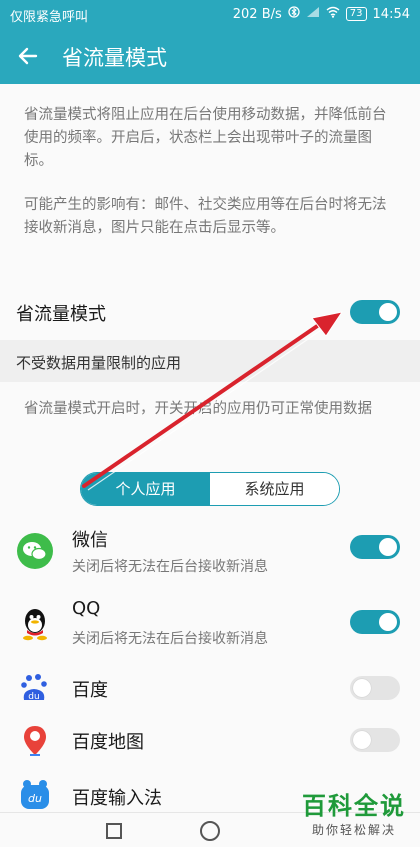 The image size is (420, 847). I want to click on qq-icon, so click(35, 623).